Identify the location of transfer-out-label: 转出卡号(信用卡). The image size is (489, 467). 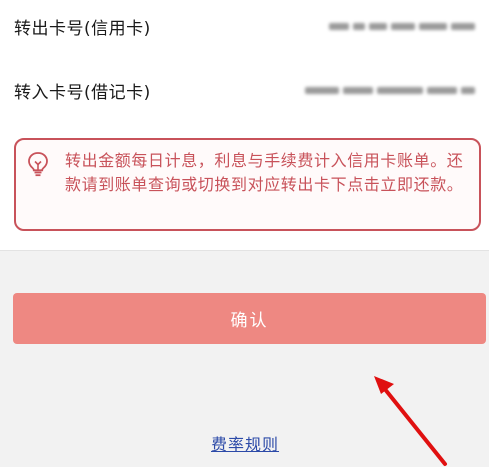
(82, 28).